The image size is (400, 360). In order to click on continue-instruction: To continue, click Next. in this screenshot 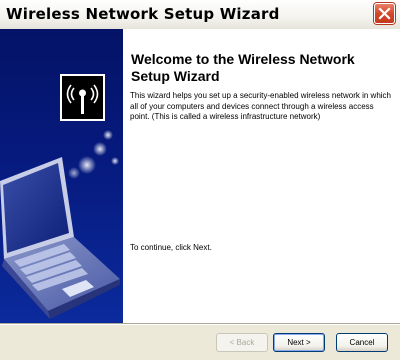, I will do `click(171, 247)`.